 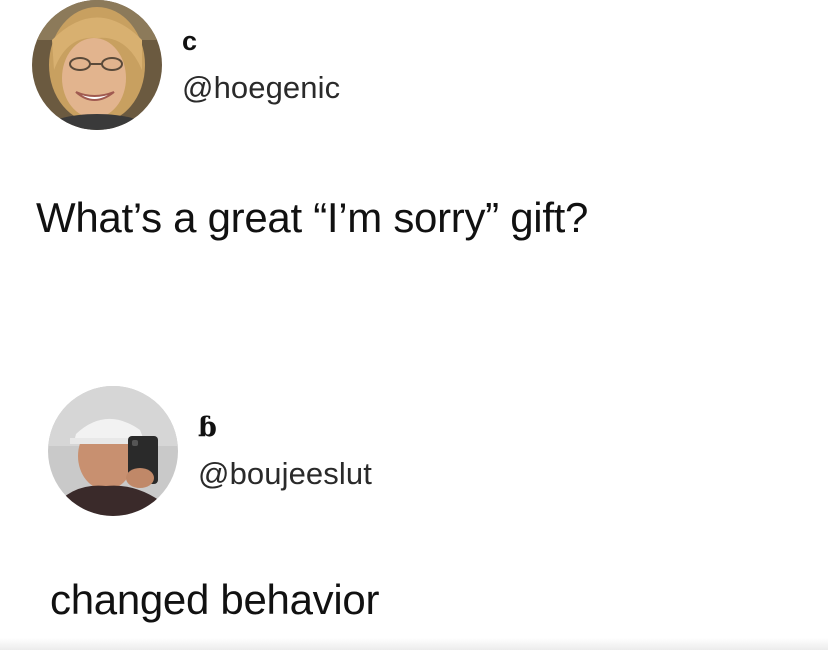 I want to click on tweet-text: changed behavior, so click(x=215, y=599).